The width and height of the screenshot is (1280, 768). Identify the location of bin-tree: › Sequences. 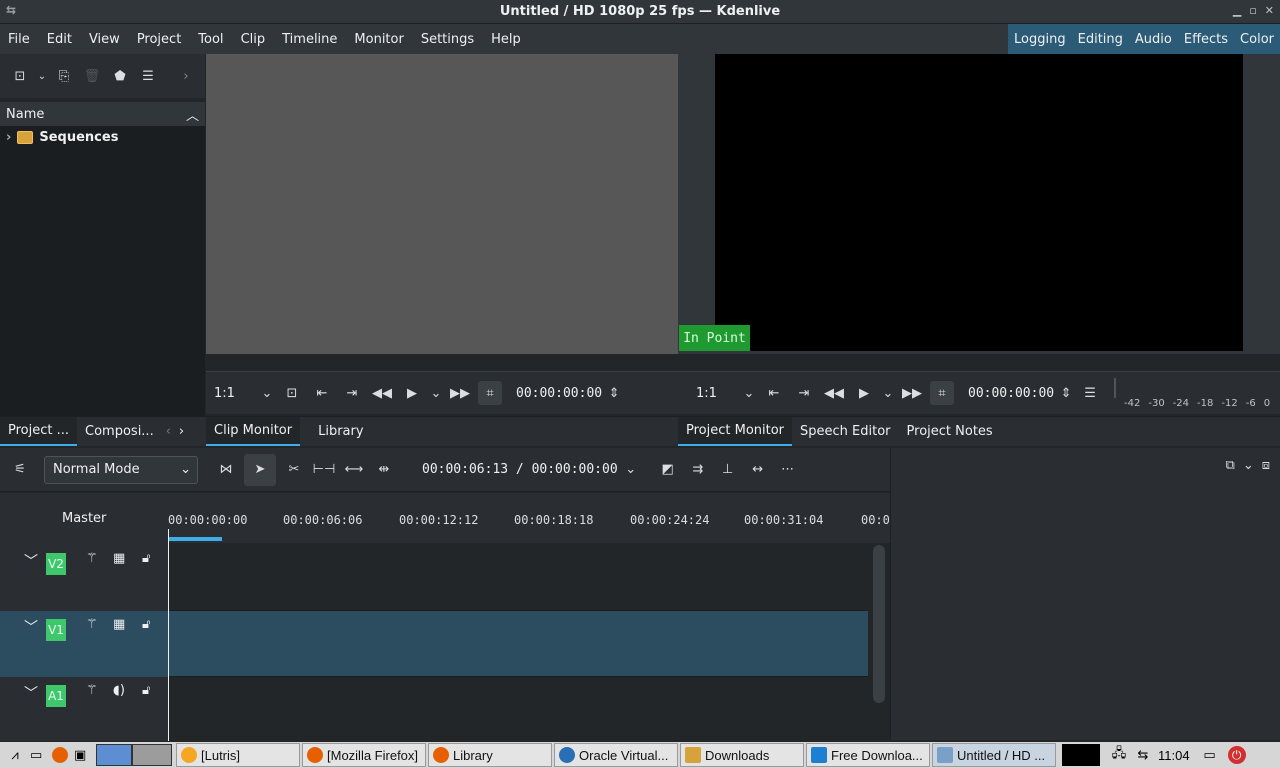
(102, 271).